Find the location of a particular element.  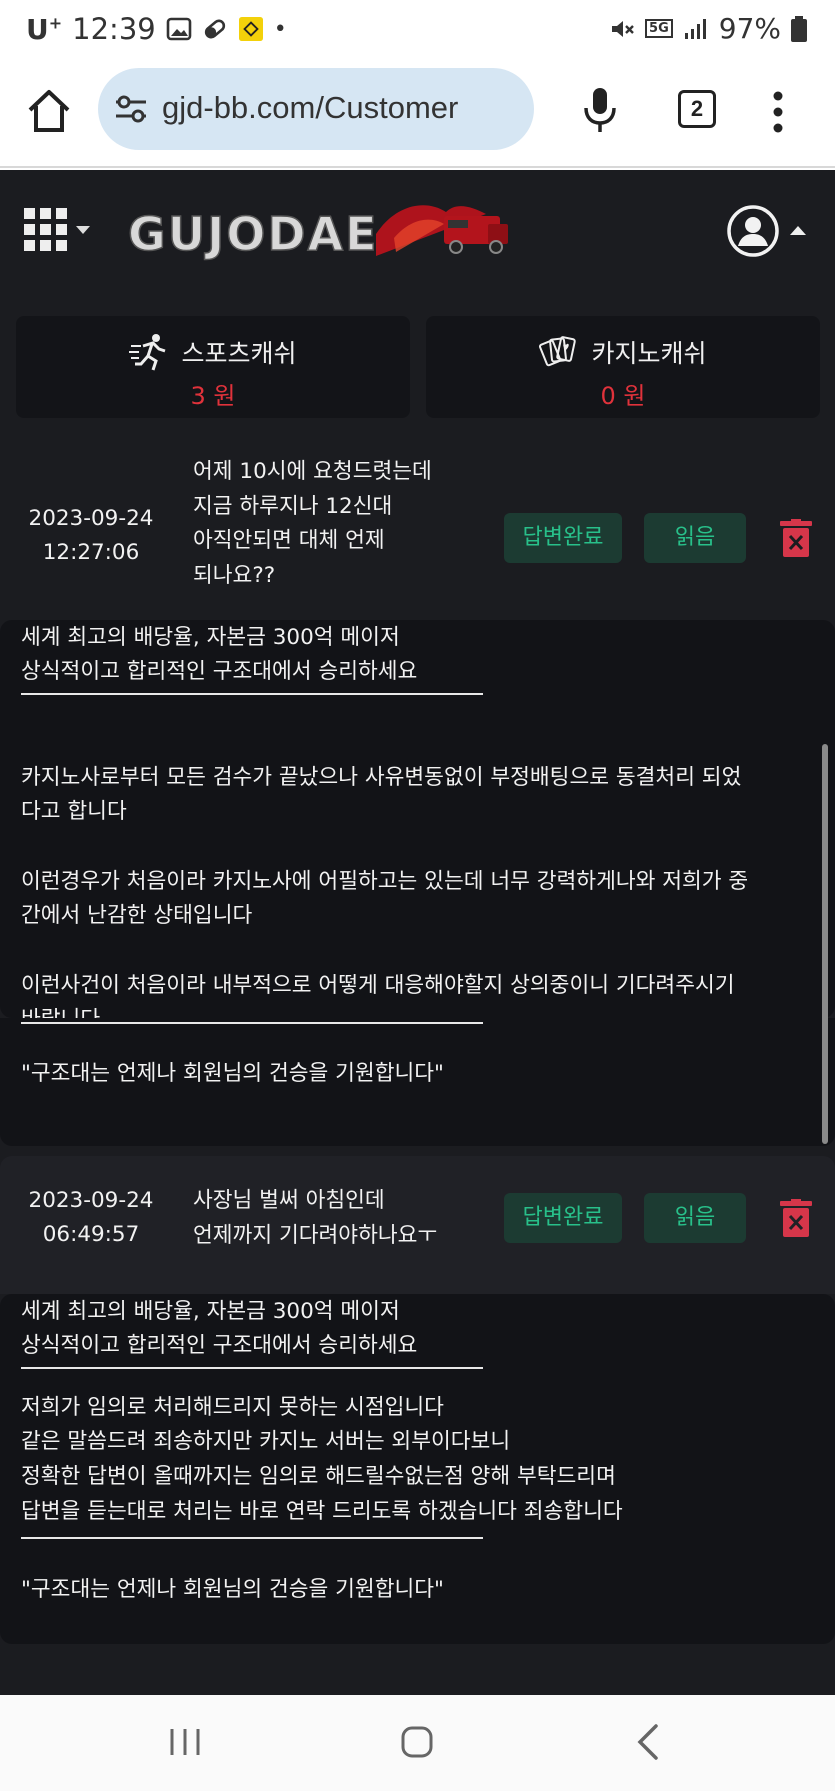

question-line: 아직안되면 대체 언제 is located at coordinates (289, 540).